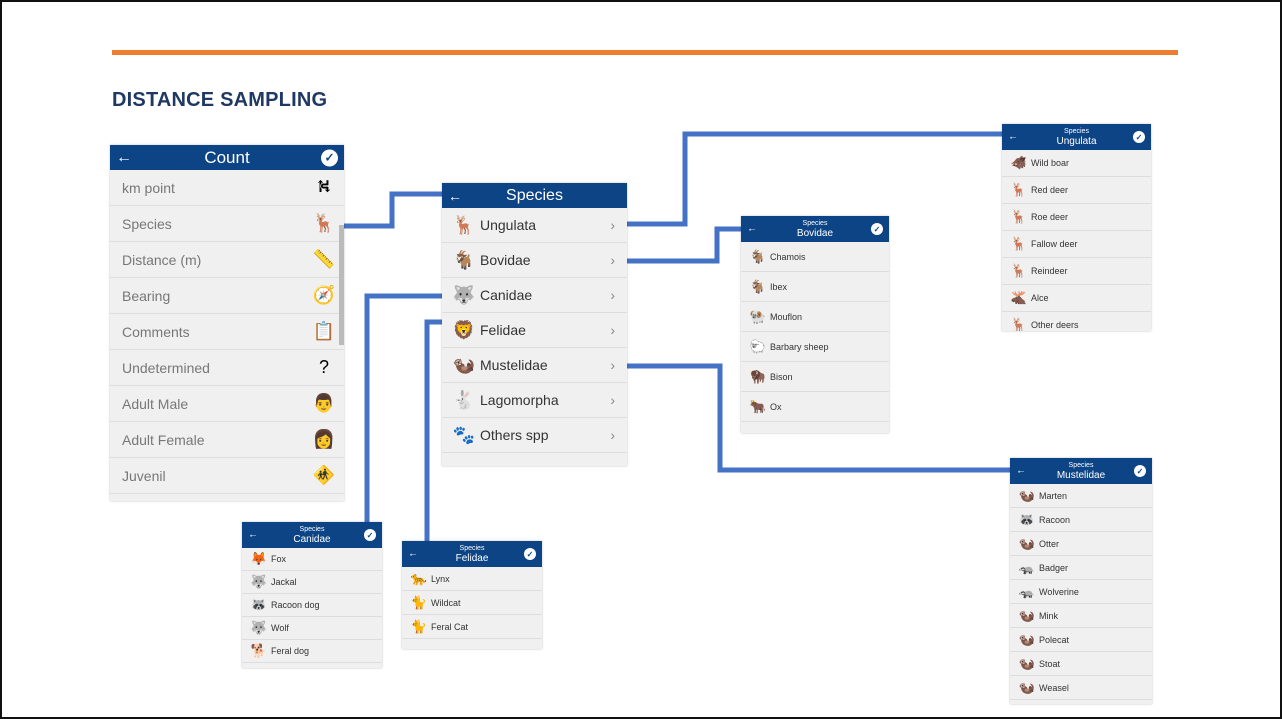 This screenshot has height=719, width=1282. Describe the element at coordinates (1076, 137) in the screenshot. I see `ungulata-app-bar: ← Species Ungulata ✓` at that location.